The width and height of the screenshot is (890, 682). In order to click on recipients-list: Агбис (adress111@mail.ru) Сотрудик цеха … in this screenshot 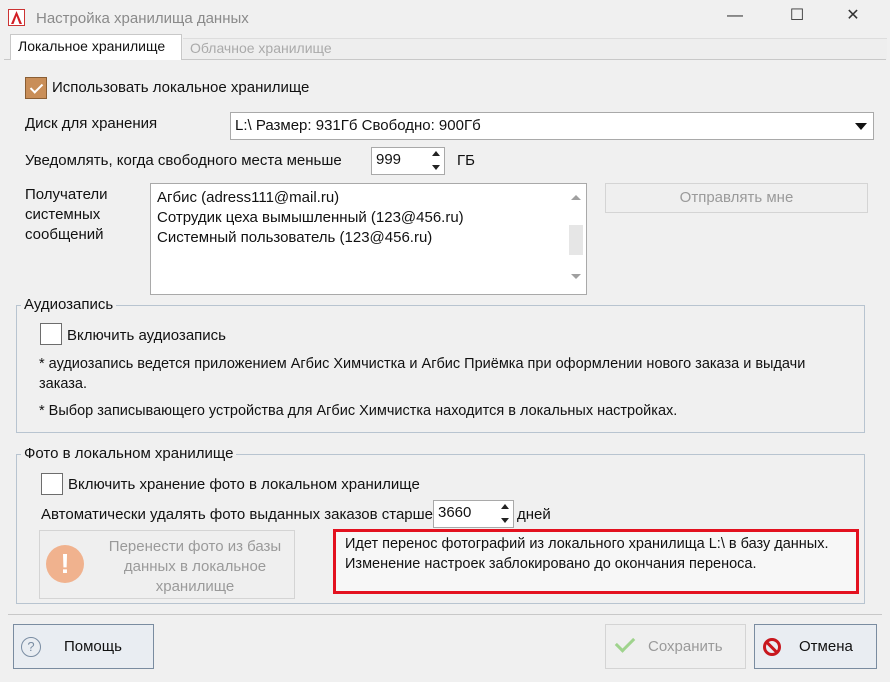, I will do `click(368, 239)`.